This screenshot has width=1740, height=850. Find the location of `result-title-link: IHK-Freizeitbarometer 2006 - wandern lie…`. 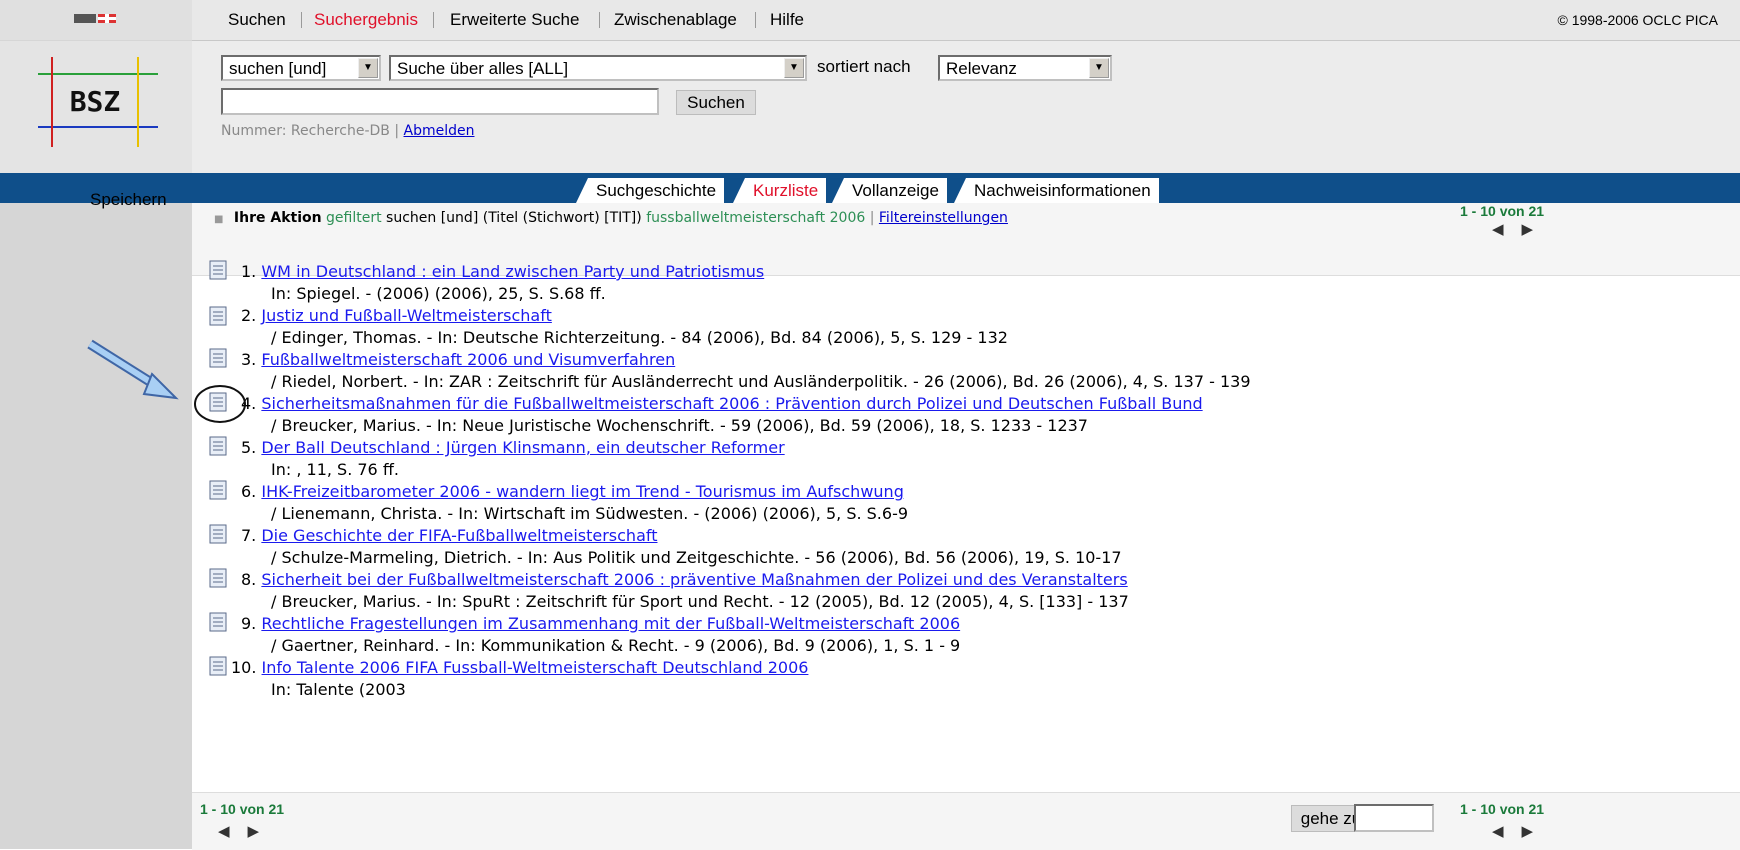

result-title-link: IHK-Freizeitbarometer 2006 - wandern lie… is located at coordinates (582, 491).